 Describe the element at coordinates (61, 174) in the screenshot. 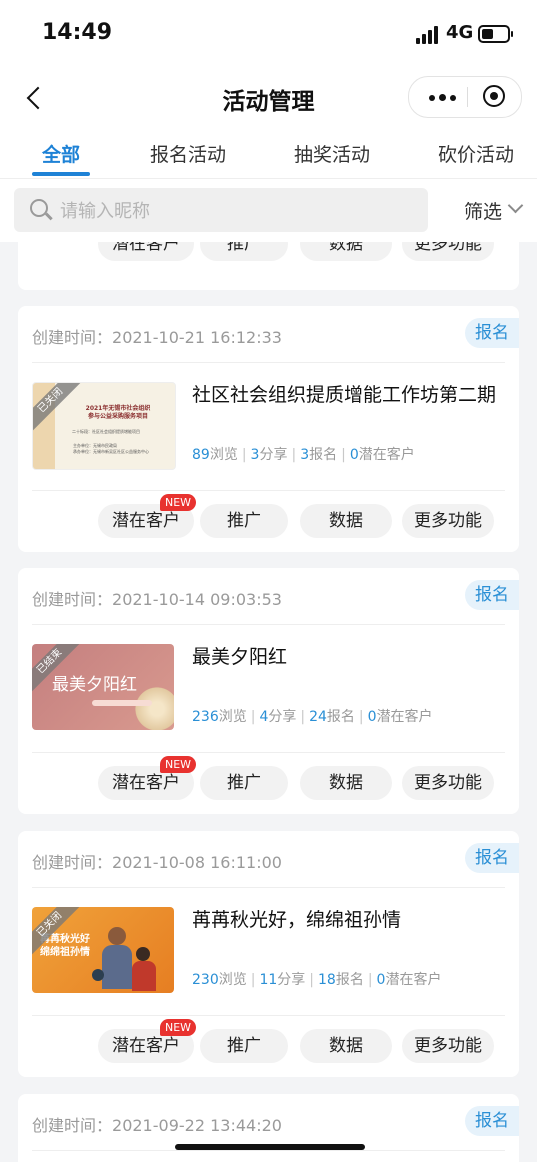

I see `active-tab-indicator` at that location.